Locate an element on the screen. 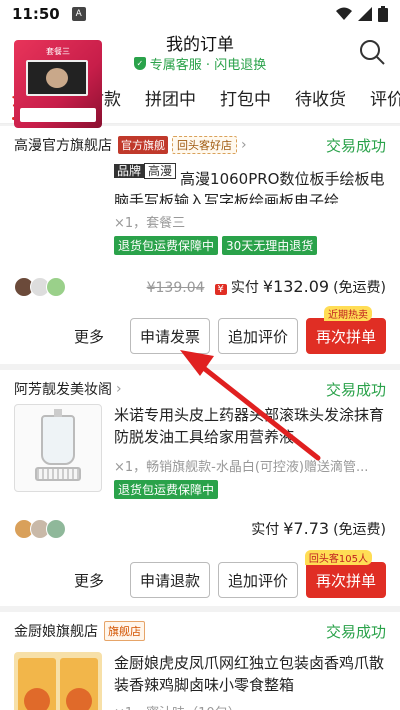  repeat-customer-badge: 回头客105人 is located at coordinates (338, 557).